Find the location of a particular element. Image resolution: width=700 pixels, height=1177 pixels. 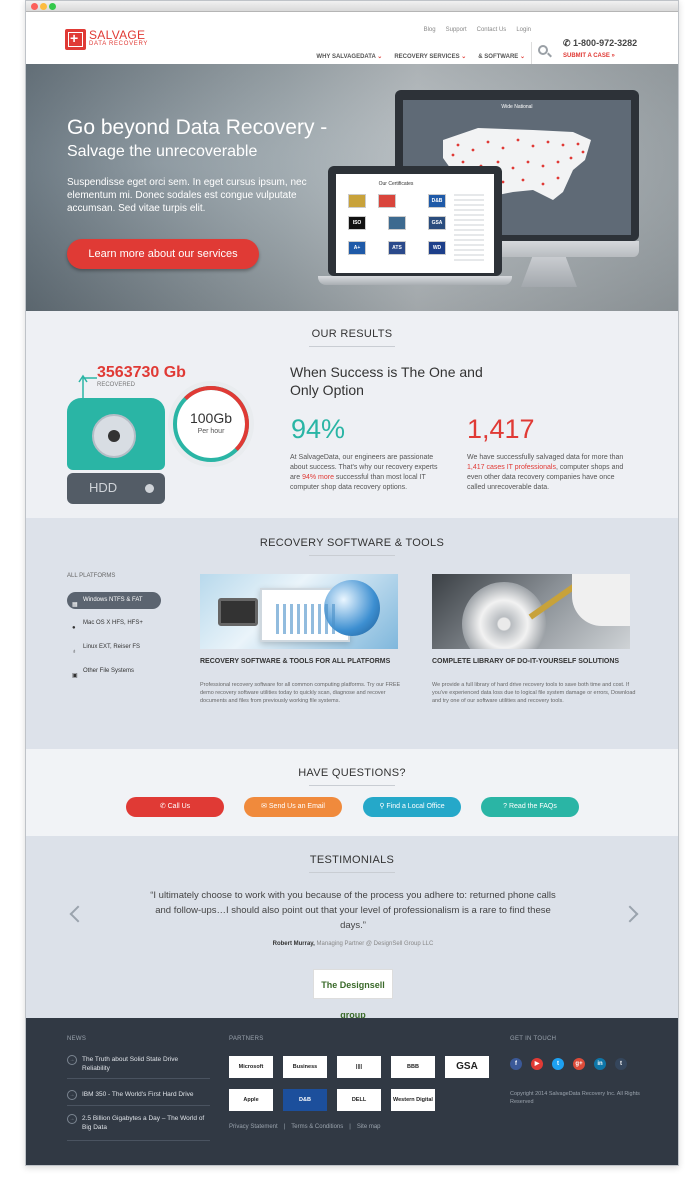

platform-windows: ▦ Windows NTFS & FAT is located at coordinates (114, 600).